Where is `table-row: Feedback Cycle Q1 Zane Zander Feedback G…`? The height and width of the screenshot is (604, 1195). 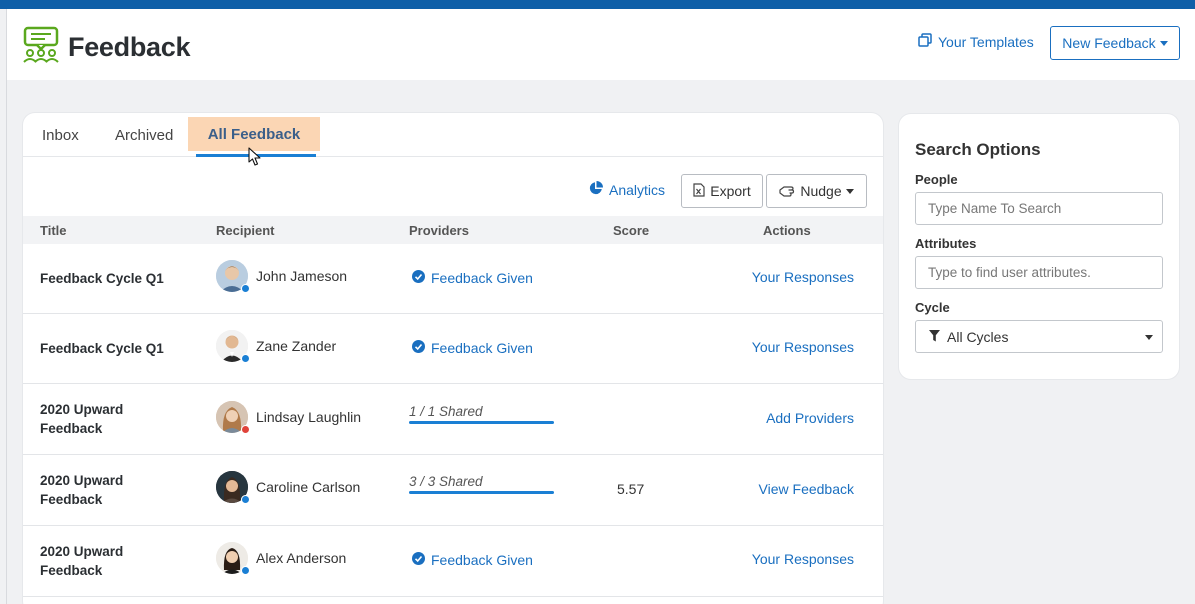
table-row: Feedback Cycle Q1 Zane Zander Feedback G… is located at coordinates (453, 349).